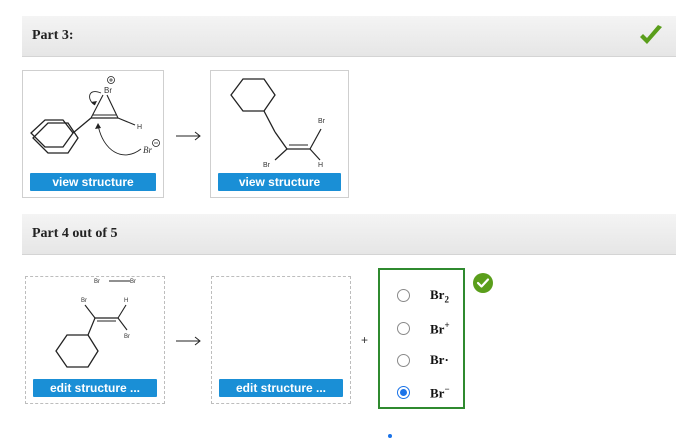 Image resolution: width=700 pixels, height=440 pixels. I want to click on checkmark-icon, so click(651, 34).